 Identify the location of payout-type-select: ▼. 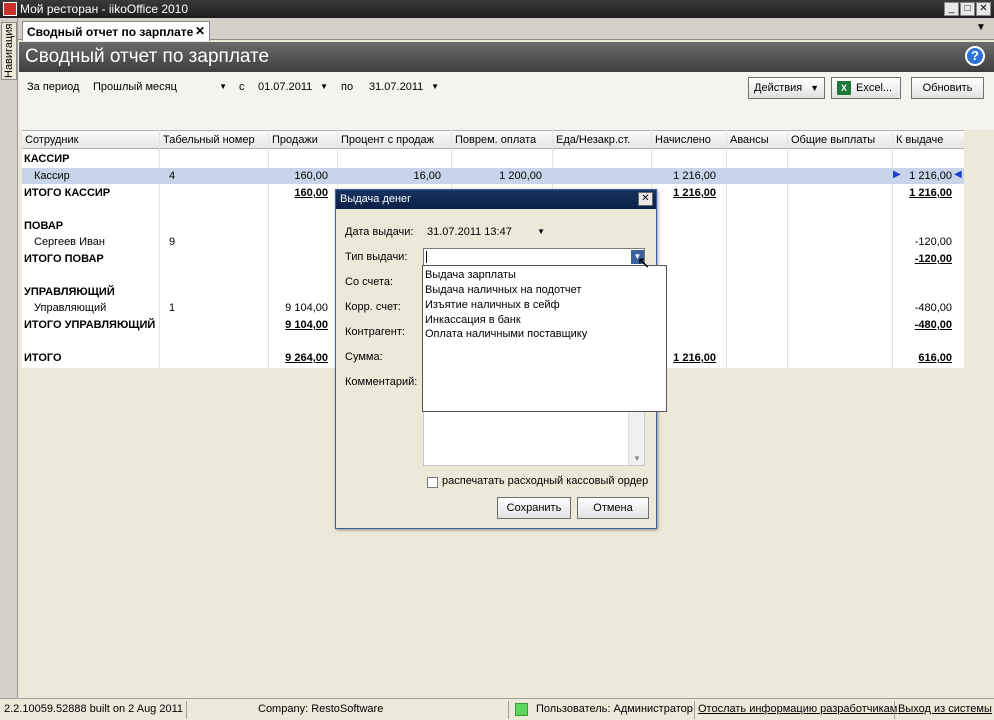
(534, 257).